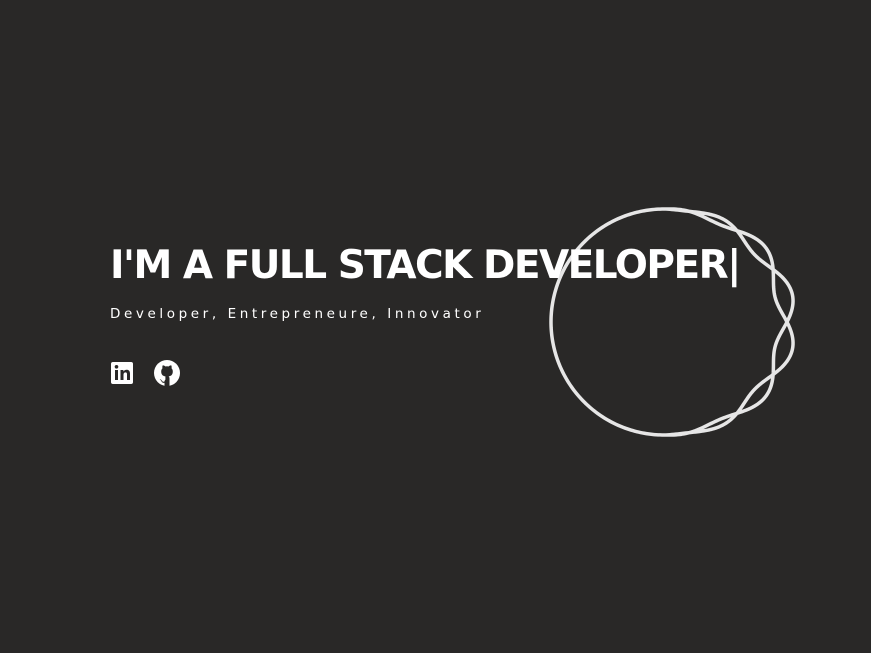 The image size is (871, 653). I want to click on github-link, so click(166, 373).